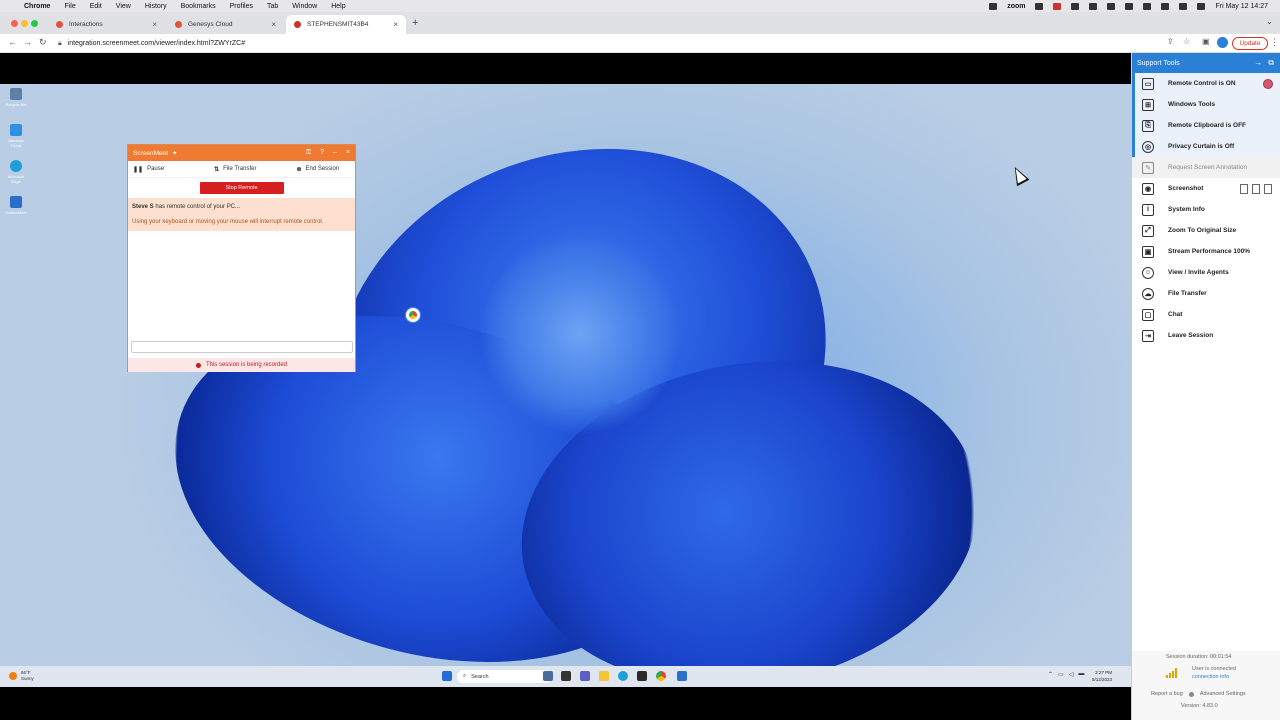 The width and height of the screenshot is (1280, 720). I want to click on record-icon, so click(1057, 6).